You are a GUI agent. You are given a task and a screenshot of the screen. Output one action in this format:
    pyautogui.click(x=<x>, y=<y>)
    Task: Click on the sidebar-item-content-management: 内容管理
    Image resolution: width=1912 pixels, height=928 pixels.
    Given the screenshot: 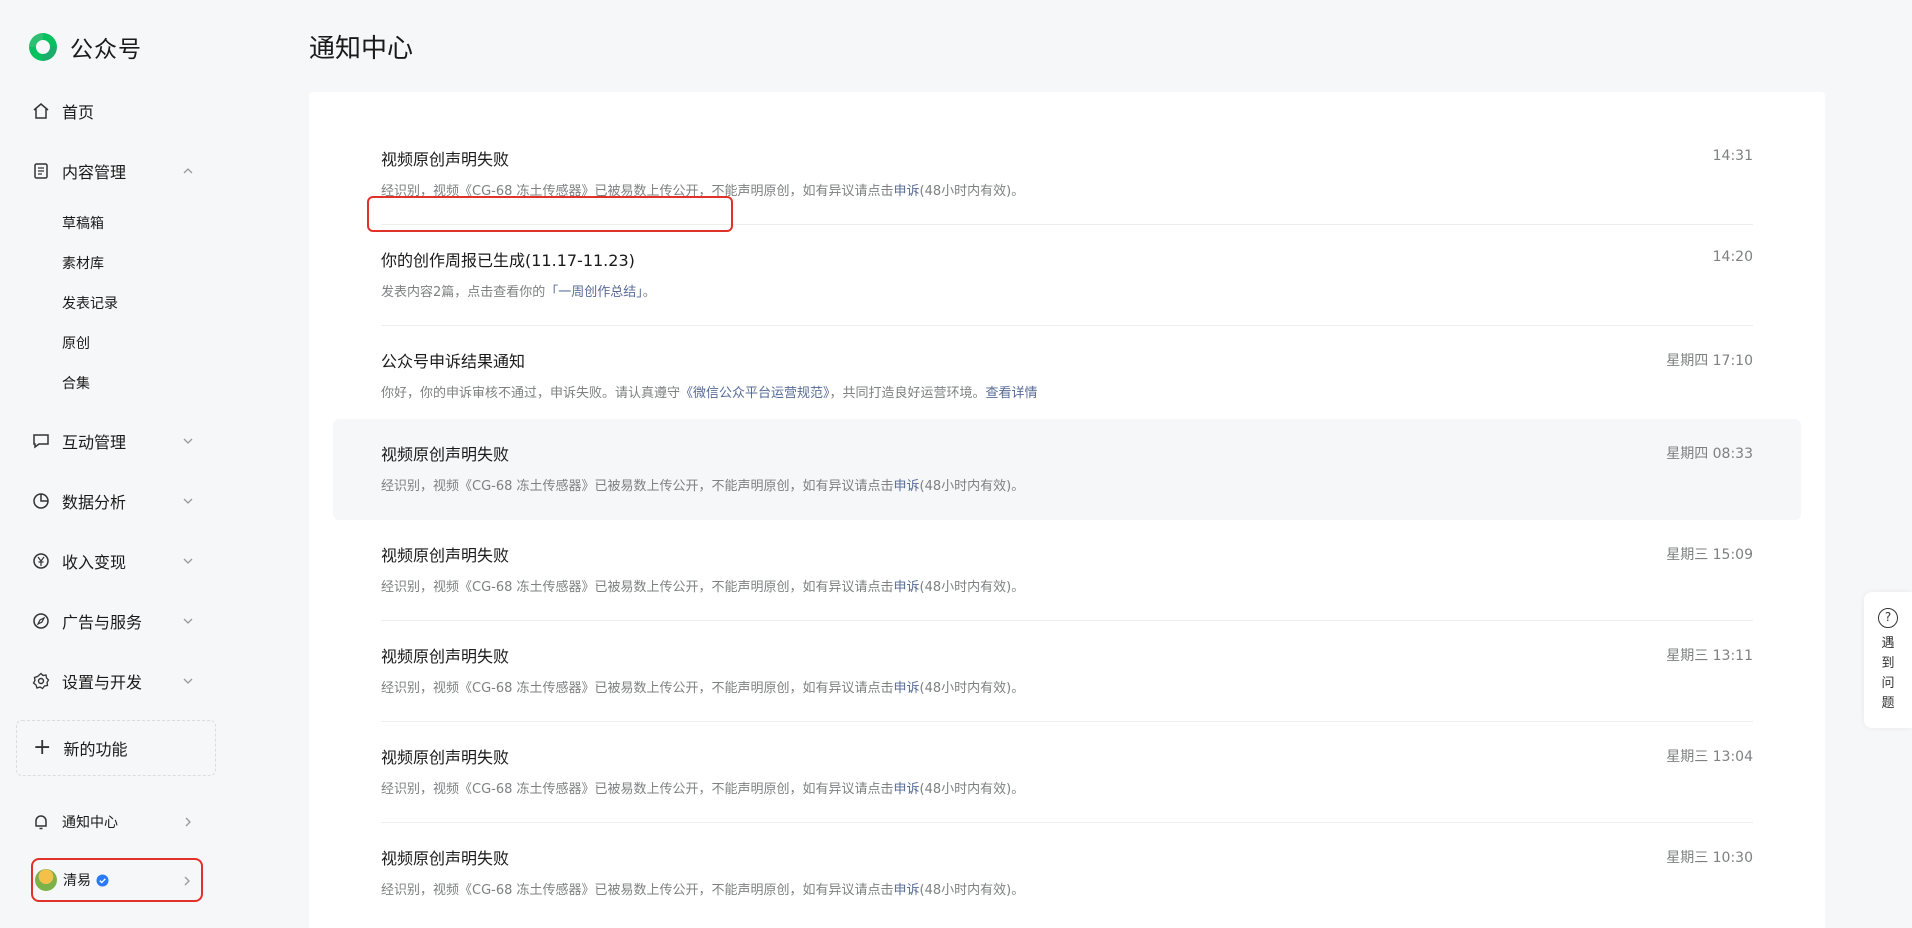 What is the action you would take?
    pyautogui.click(x=114, y=171)
    